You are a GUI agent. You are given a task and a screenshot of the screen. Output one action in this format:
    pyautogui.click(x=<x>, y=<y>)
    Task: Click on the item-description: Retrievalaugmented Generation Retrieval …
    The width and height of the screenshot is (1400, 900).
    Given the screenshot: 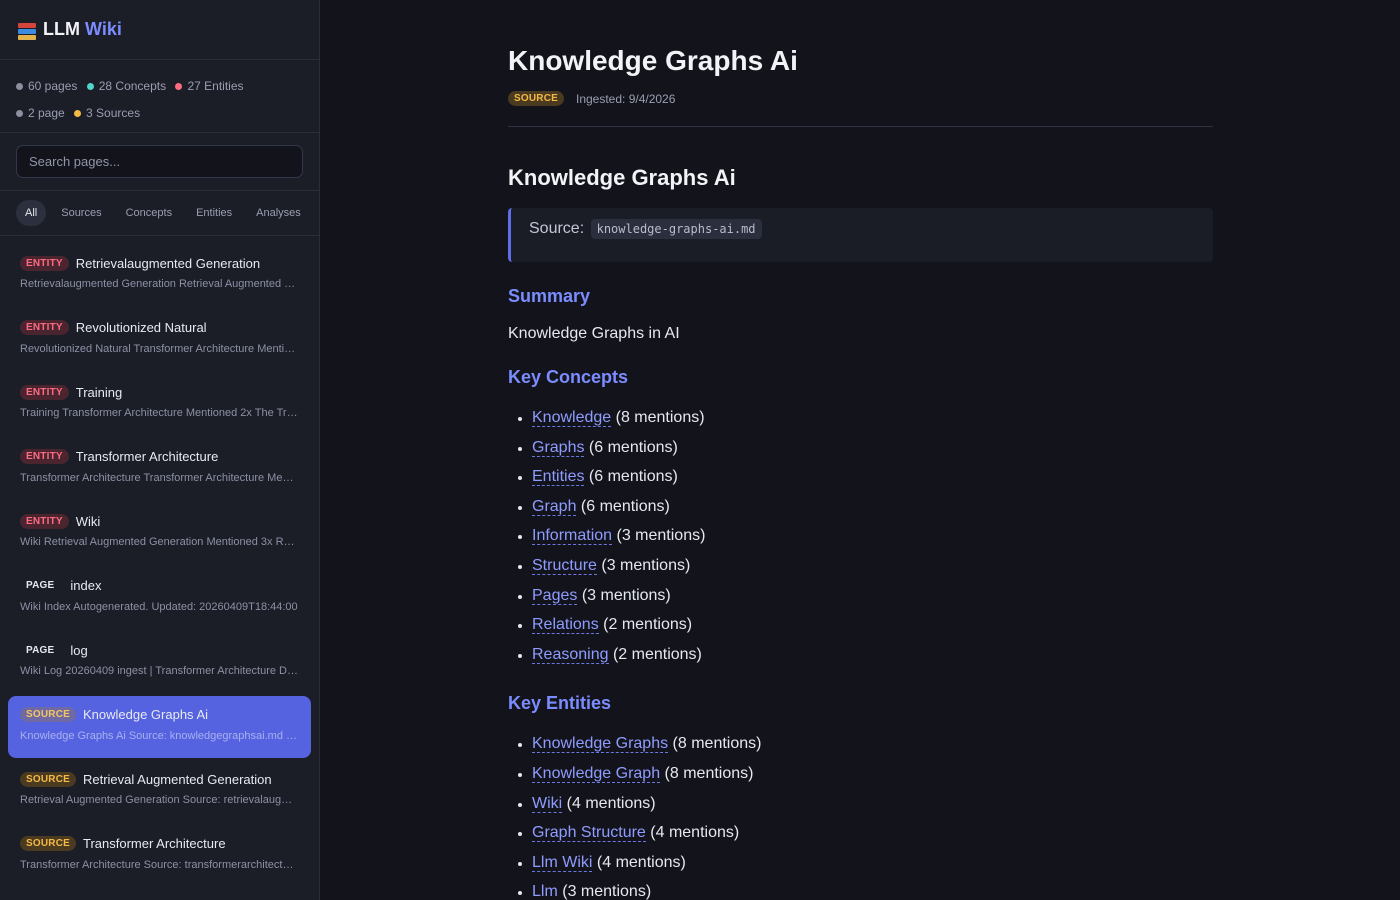 What is the action you would take?
    pyautogui.click(x=159, y=284)
    